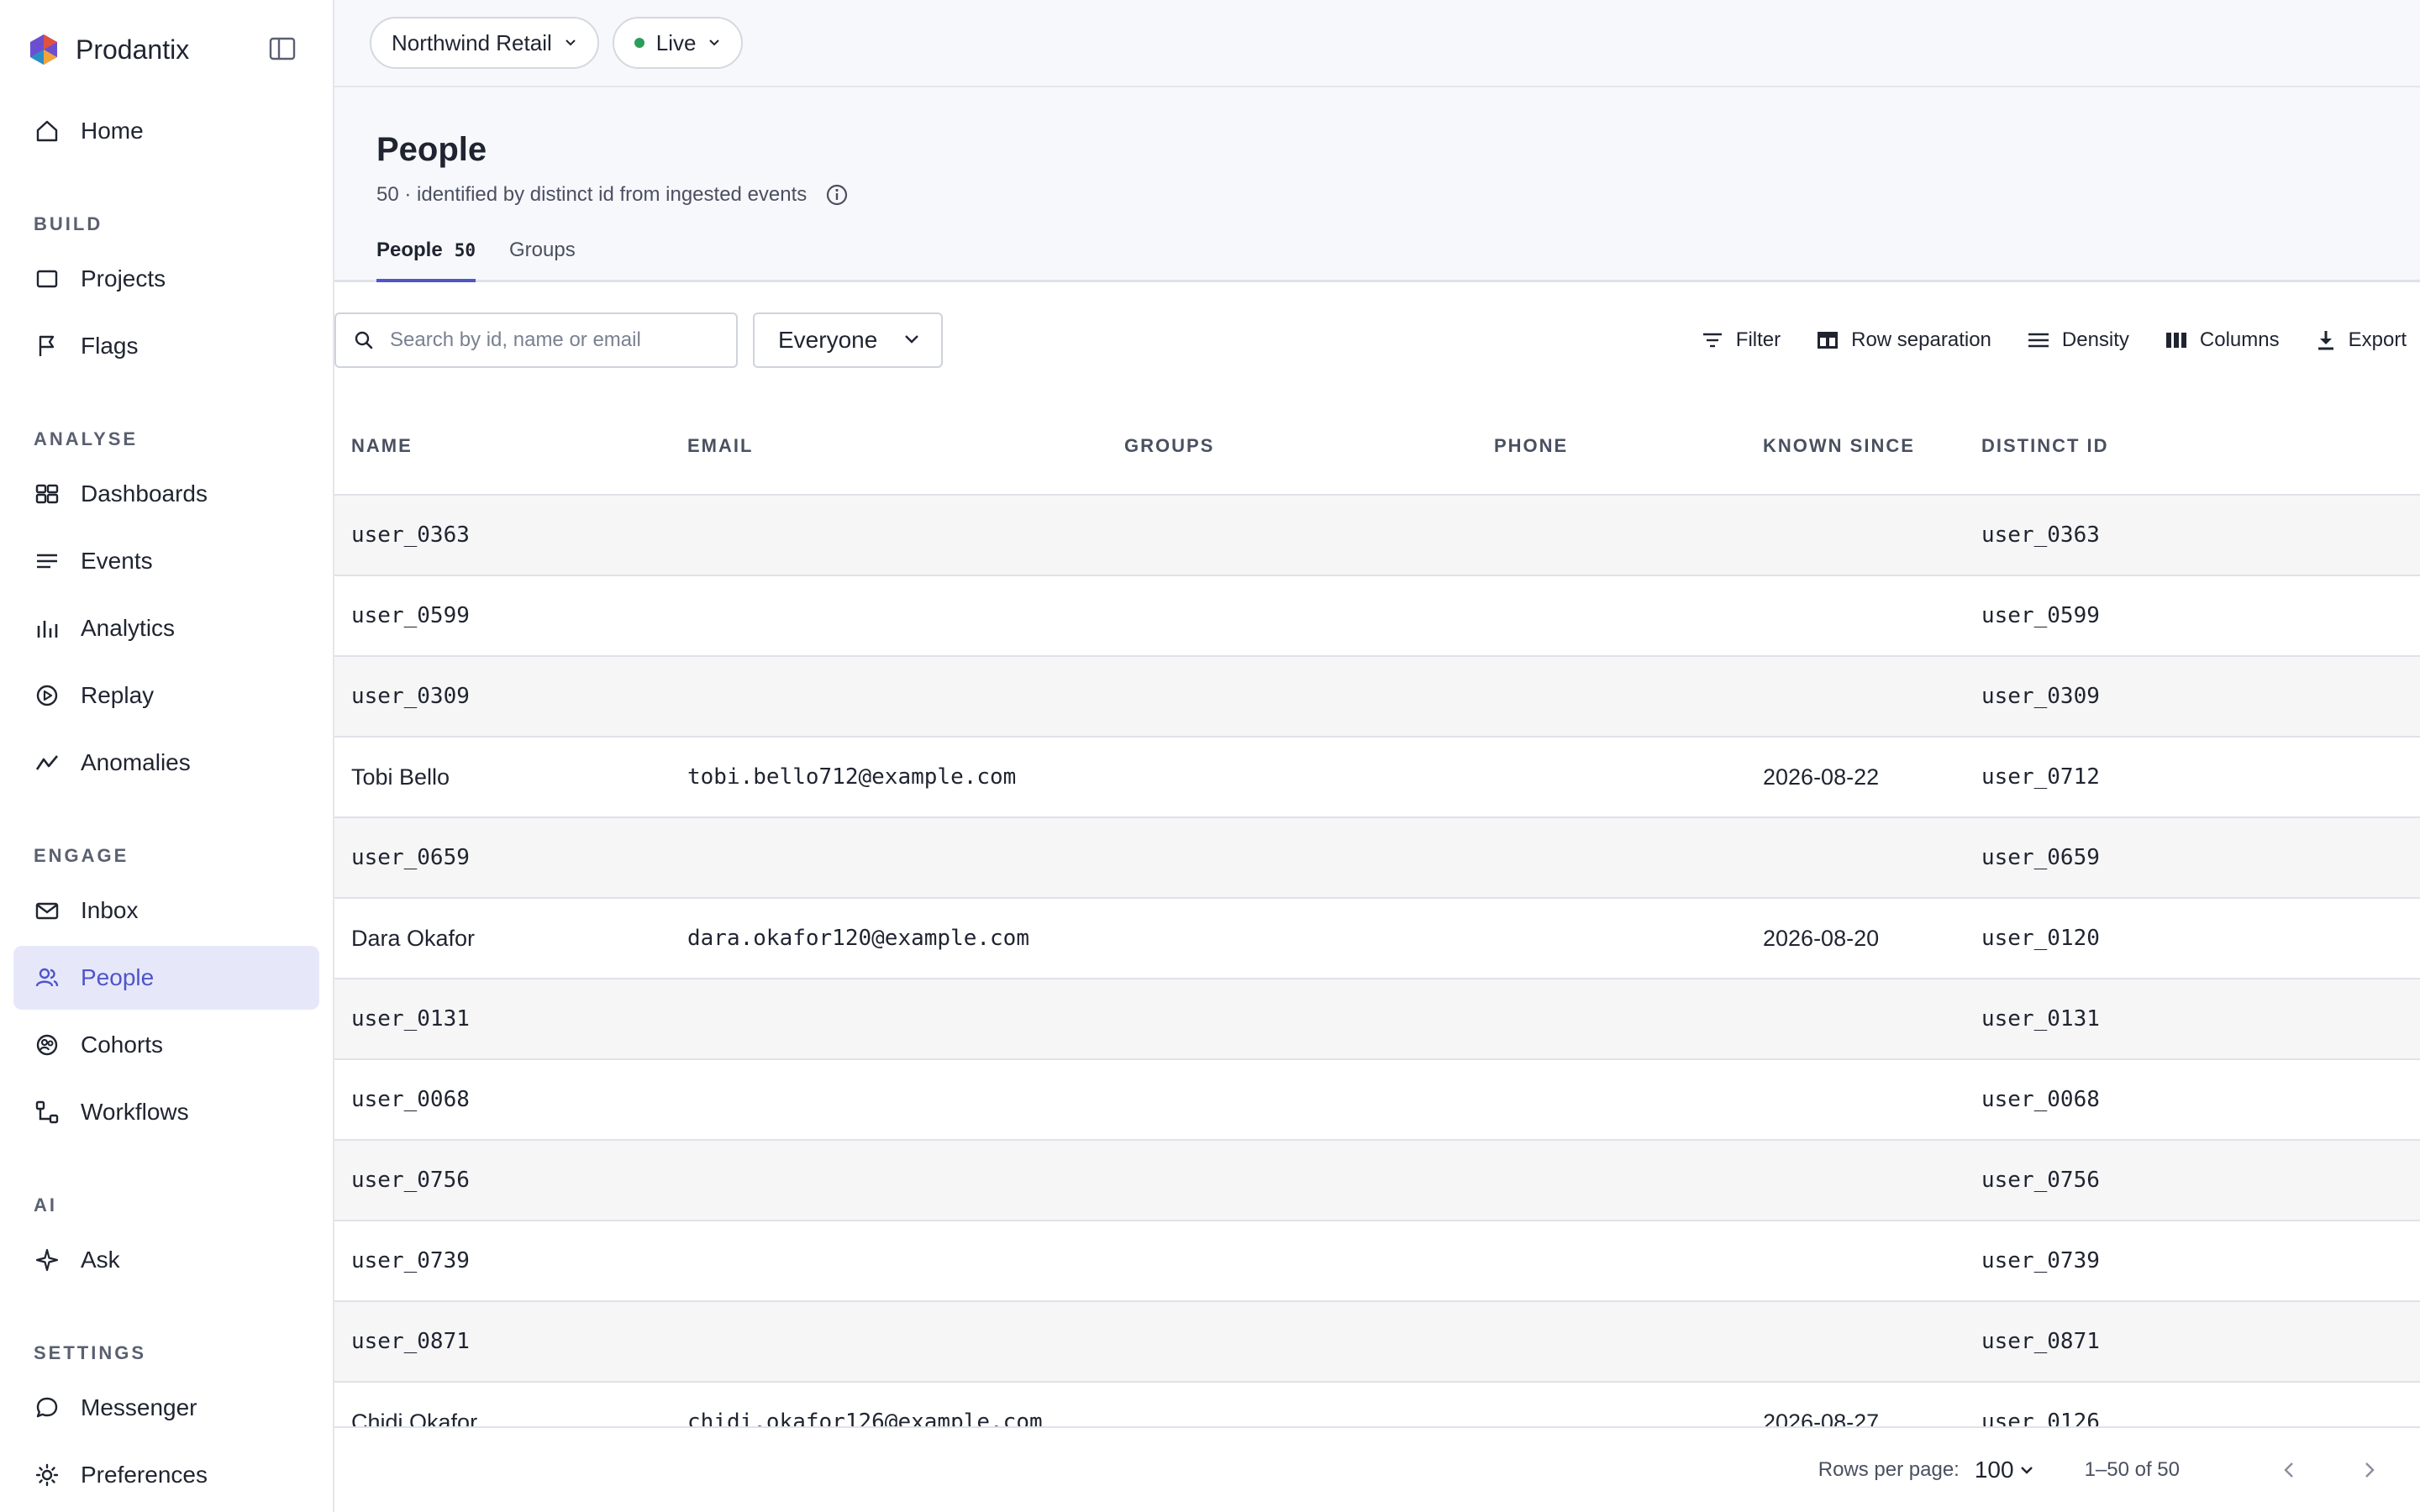  What do you see at coordinates (47, 1407) in the screenshot?
I see `chat-icon` at bounding box center [47, 1407].